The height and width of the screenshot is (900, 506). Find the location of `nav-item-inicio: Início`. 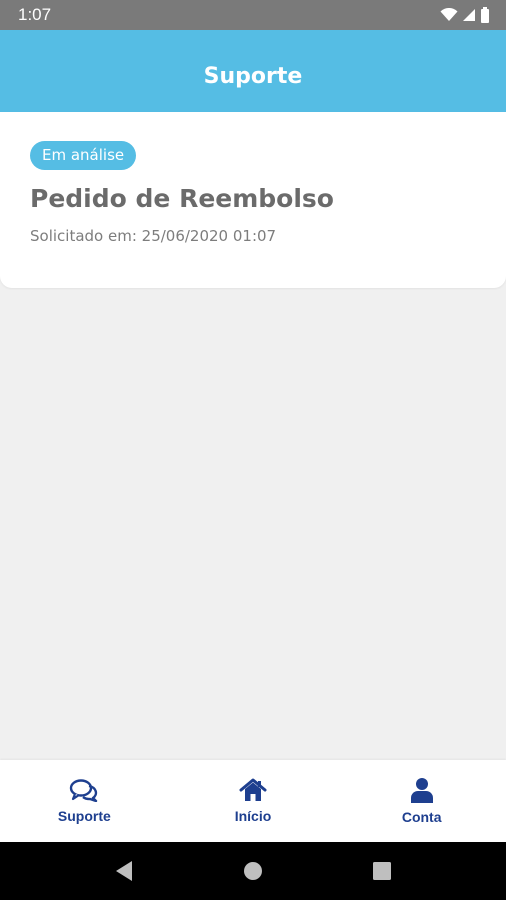

nav-item-inicio: Início is located at coordinates (253, 801).